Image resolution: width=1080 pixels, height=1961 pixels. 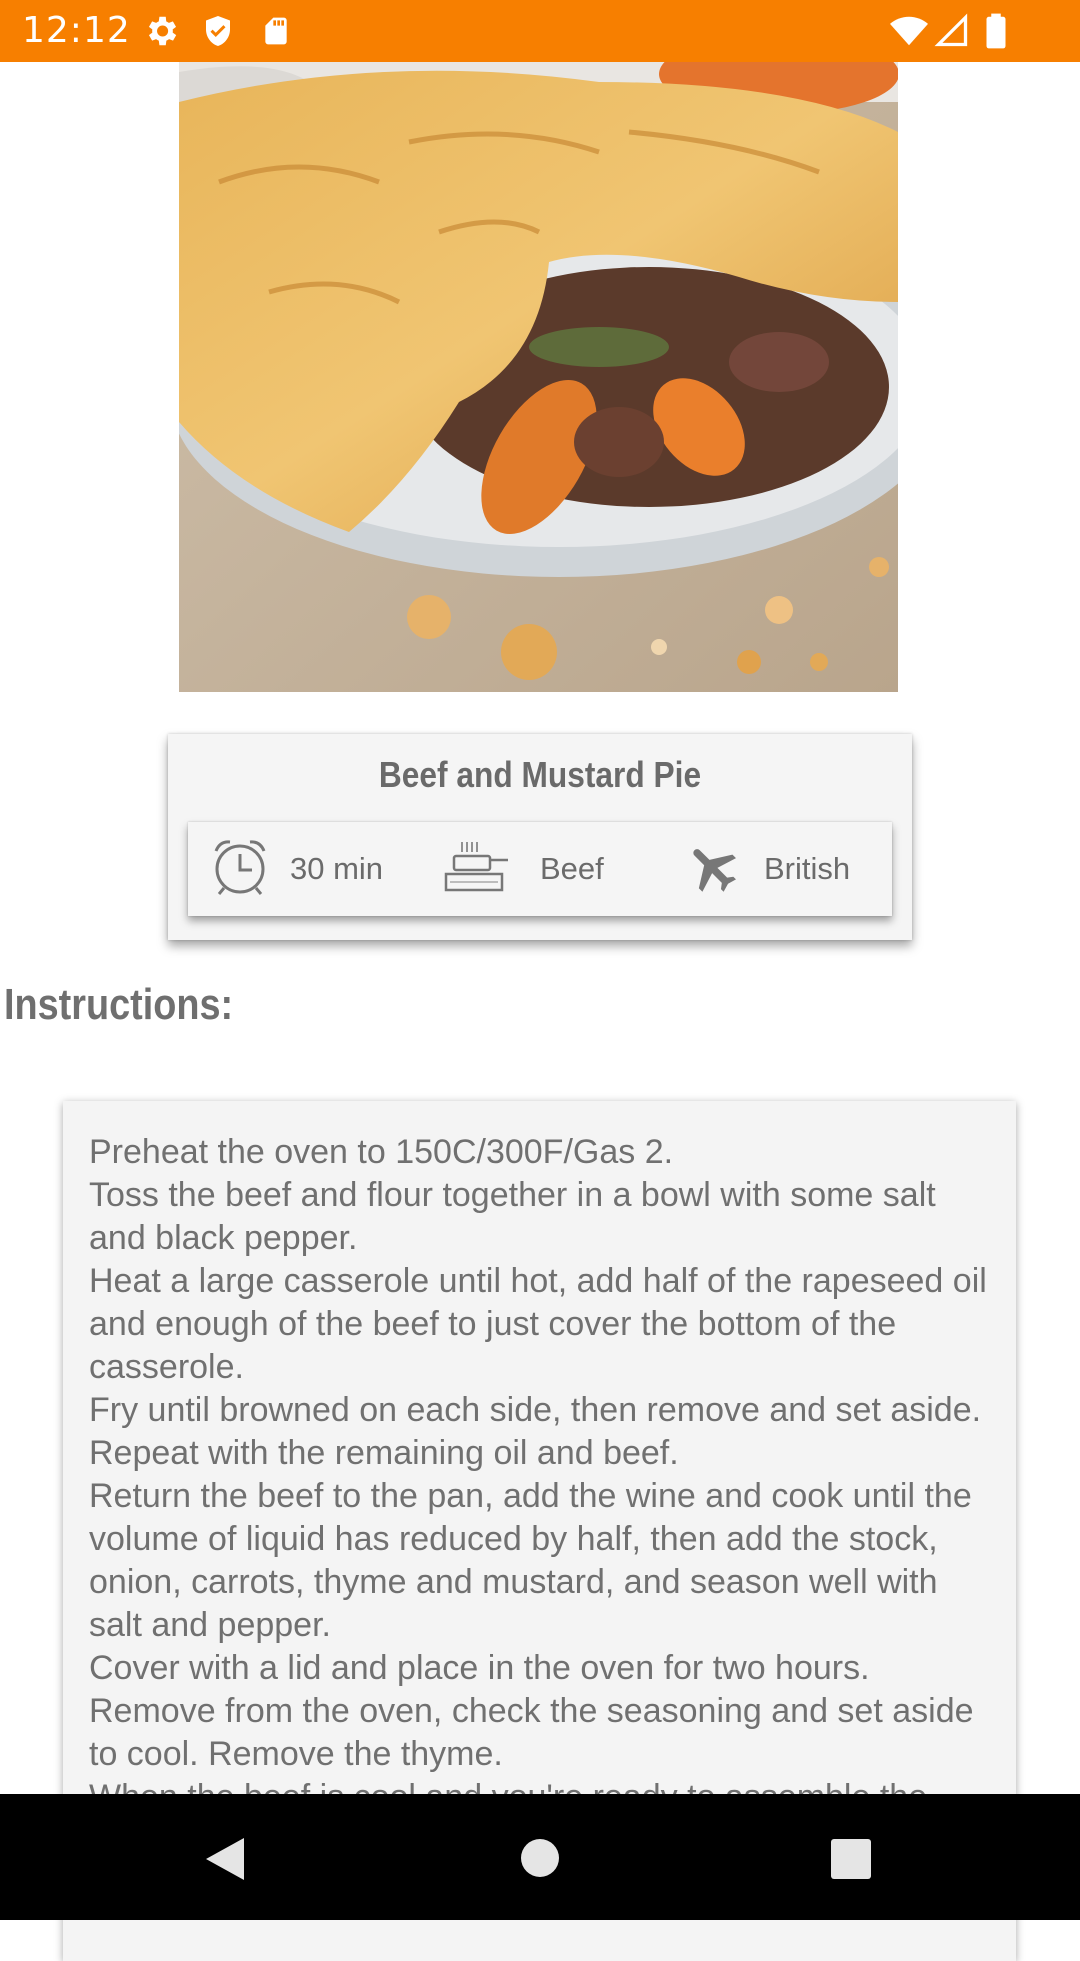 I want to click on meta-time: 30 min, so click(x=296, y=869).